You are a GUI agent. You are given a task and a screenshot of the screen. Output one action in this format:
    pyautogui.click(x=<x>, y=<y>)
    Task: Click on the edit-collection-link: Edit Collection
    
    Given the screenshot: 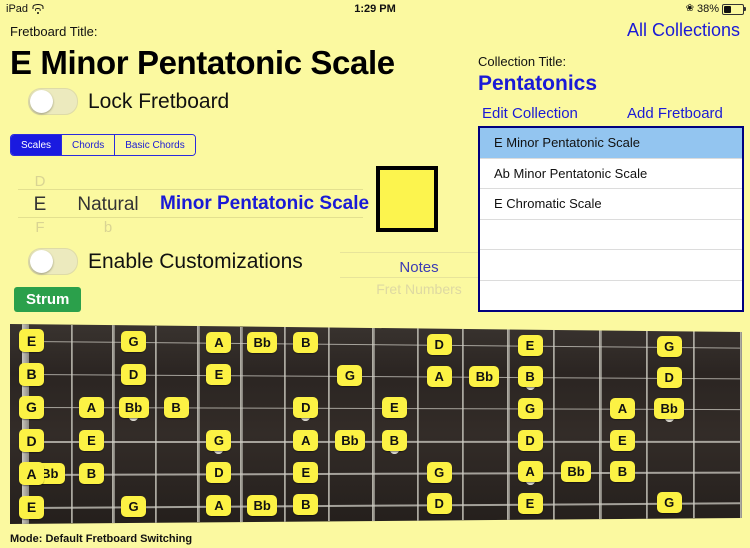 What is the action you would take?
    pyautogui.click(x=530, y=113)
    